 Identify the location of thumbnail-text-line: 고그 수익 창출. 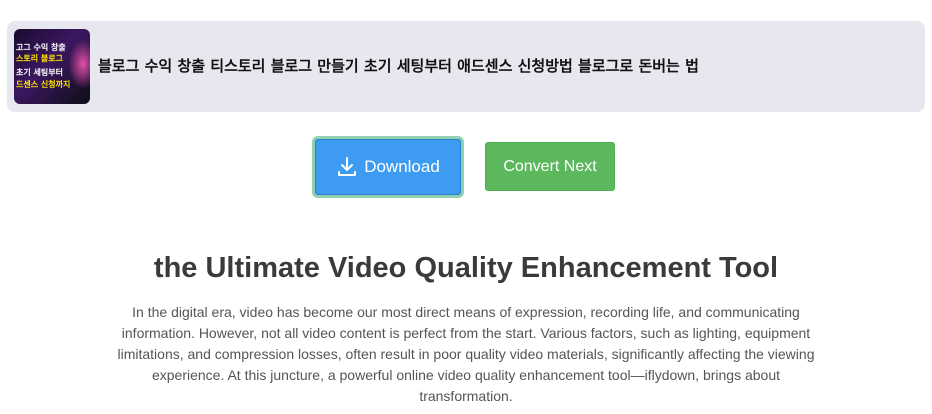
(41, 47).